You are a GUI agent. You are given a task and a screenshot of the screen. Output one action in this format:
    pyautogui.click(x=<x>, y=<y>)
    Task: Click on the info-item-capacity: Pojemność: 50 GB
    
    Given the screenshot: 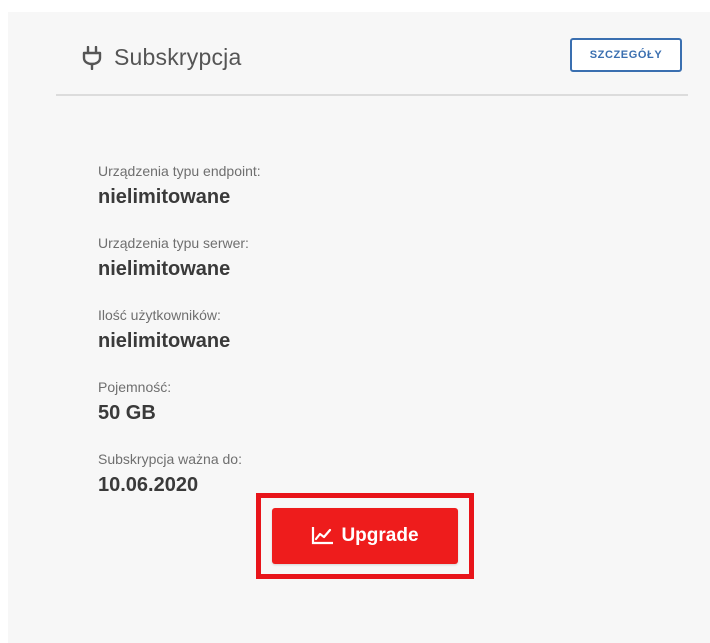 What is the action you would take?
    pyautogui.click(x=179, y=414)
    